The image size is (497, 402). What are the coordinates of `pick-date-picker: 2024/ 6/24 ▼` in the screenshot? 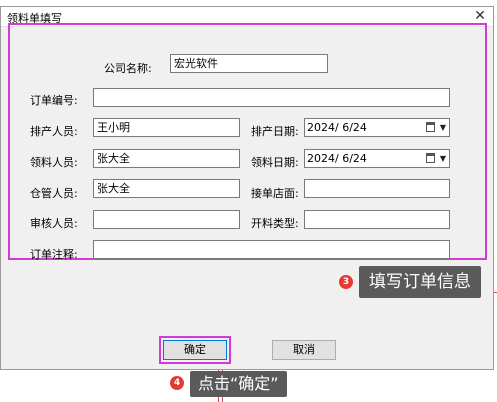 It's located at (377, 158).